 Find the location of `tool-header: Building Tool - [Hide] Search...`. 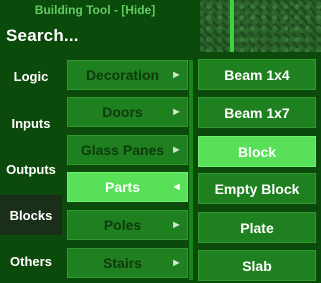

tool-header: Building Tool - [Hide] Search... is located at coordinates (100, 26).